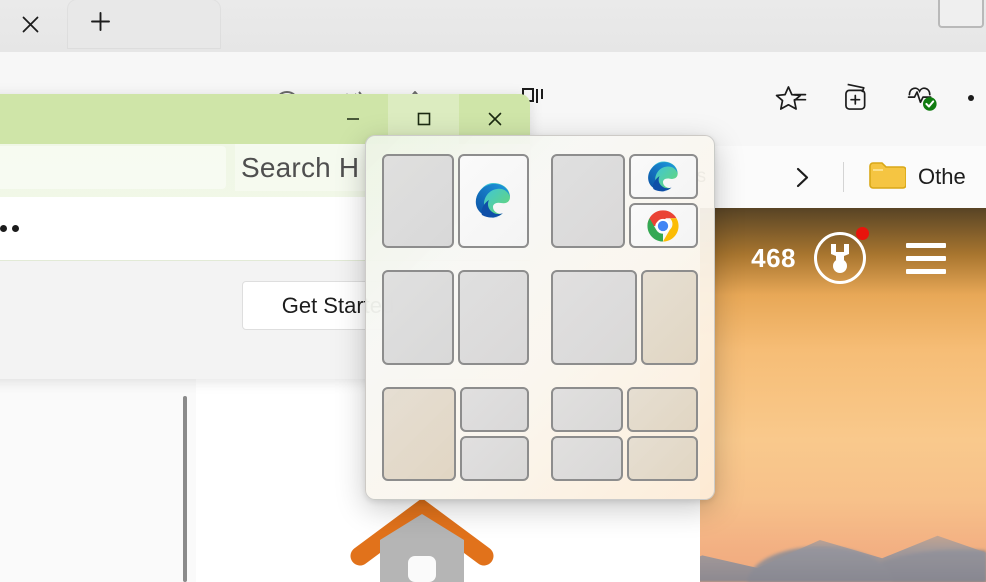 The height and width of the screenshot is (582, 986). I want to click on quad-top-row, so click(624, 409).